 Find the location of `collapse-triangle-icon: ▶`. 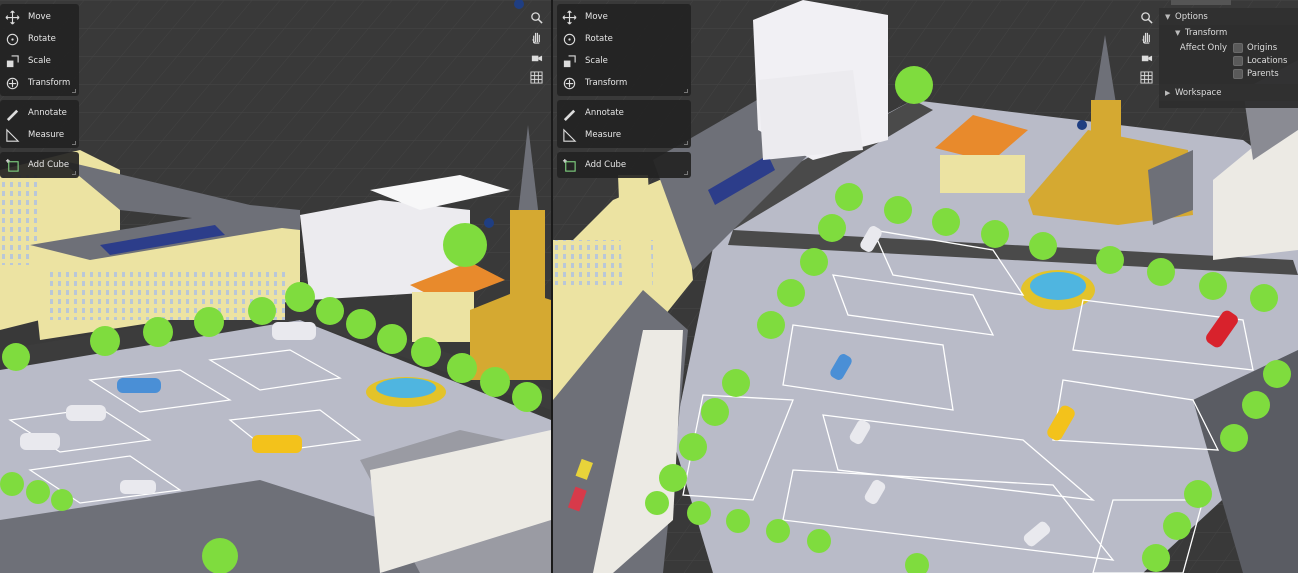

collapse-triangle-icon: ▶ is located at coordinates (1168, 92).